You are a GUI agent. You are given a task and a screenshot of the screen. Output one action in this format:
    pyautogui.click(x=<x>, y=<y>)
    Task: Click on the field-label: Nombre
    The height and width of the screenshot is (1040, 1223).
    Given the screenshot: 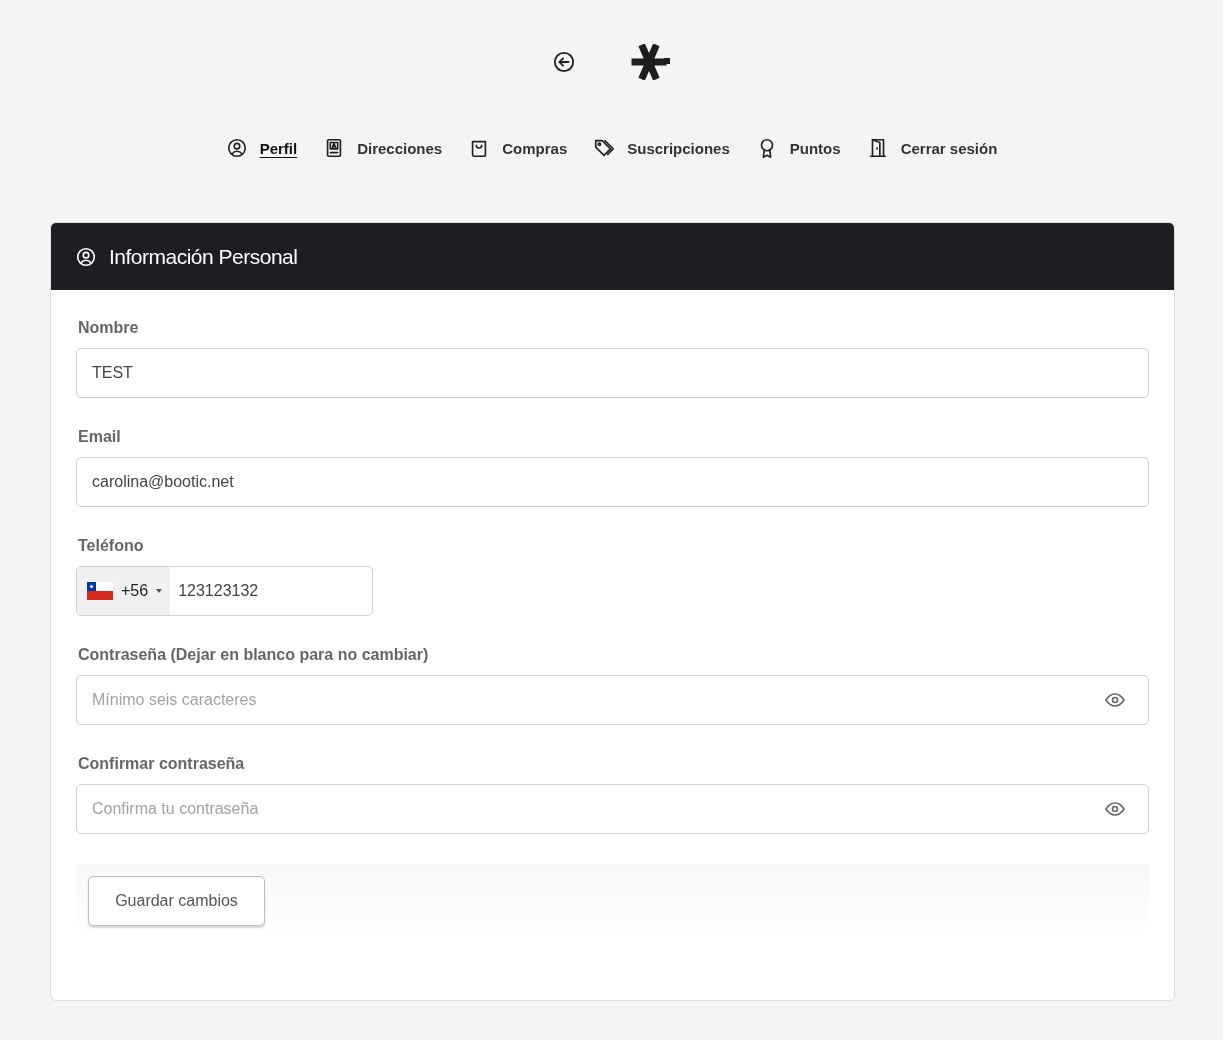 What is the action you would take?
    pyautogui.click(x=109, y=328)
    